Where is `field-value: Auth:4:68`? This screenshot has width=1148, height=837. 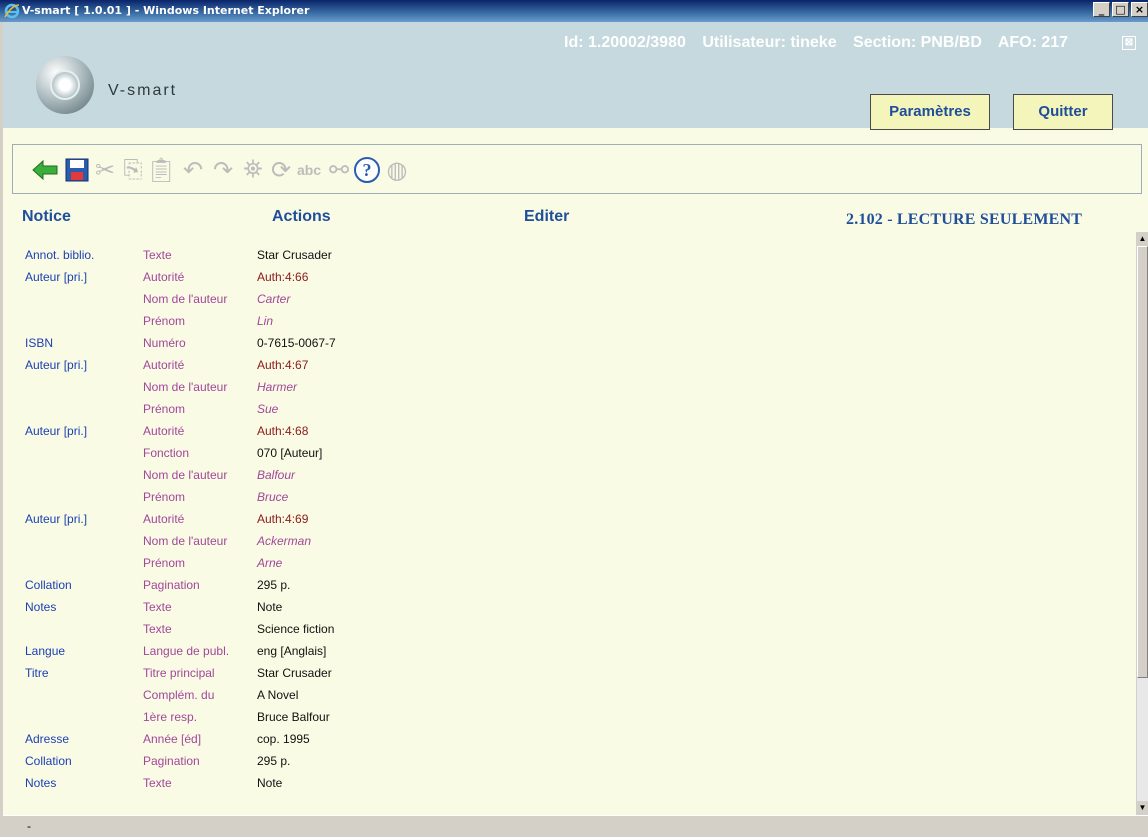
field-value: Auth:4:68 is located at coordinates (282, 431).